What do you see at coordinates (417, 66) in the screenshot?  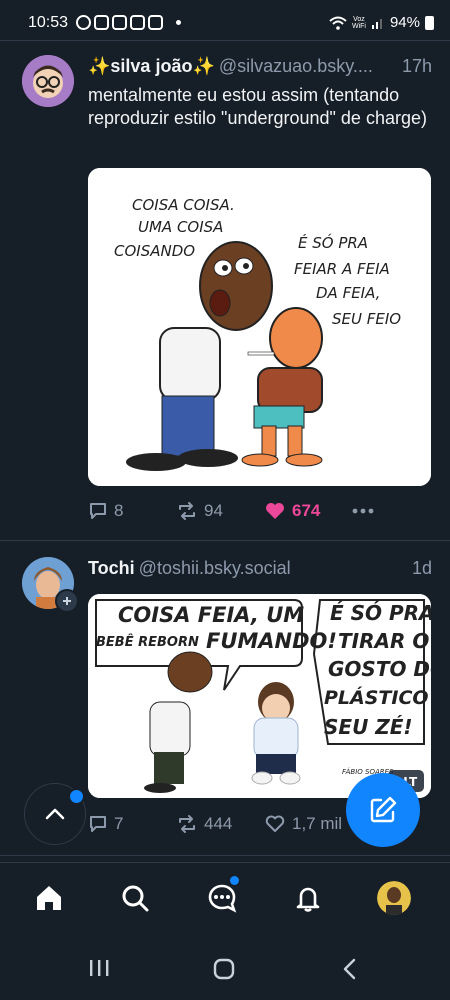 I see `post-time: 17h` at bounding box center [417, 66].